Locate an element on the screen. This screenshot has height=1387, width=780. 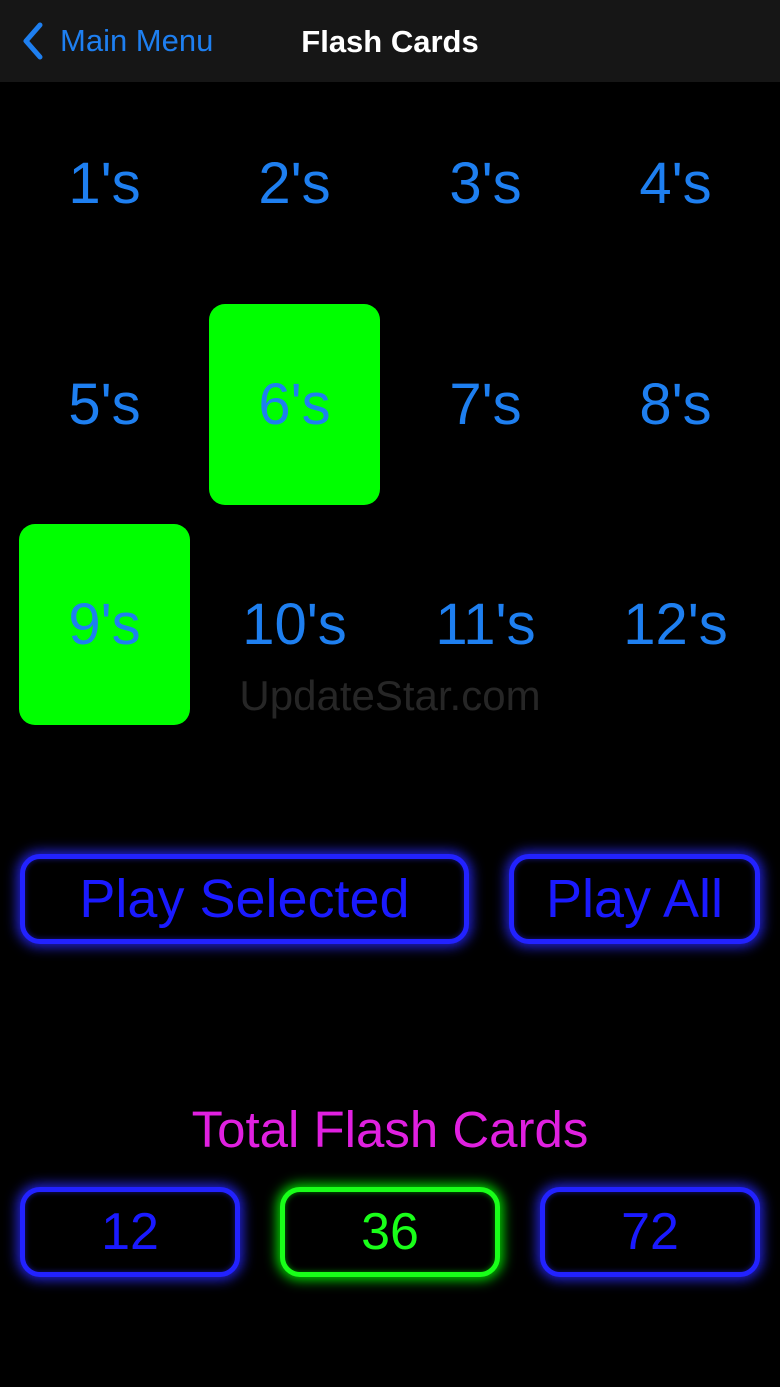
play-selected-label: Play Selected is located at coordinates (244, 899).